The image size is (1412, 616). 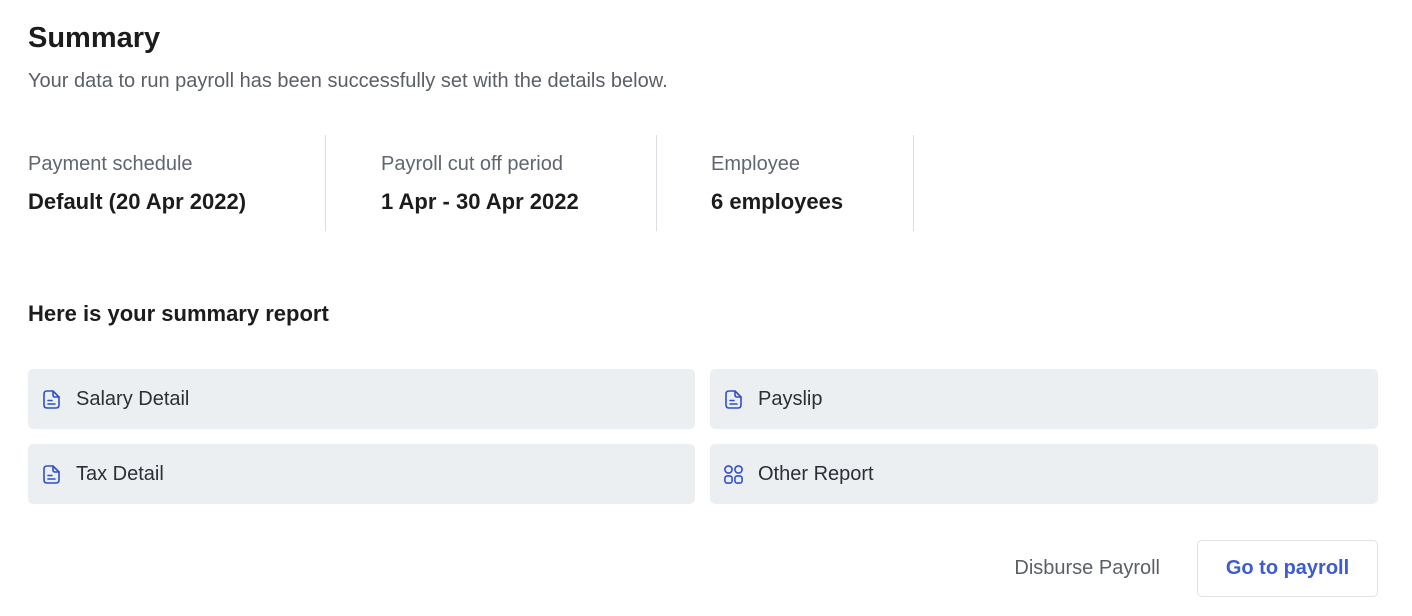 What do you see at coordinates (110, 164) in the screenshot?
I see `stat-label: Payment schedule` at bounding box center [110, 164].